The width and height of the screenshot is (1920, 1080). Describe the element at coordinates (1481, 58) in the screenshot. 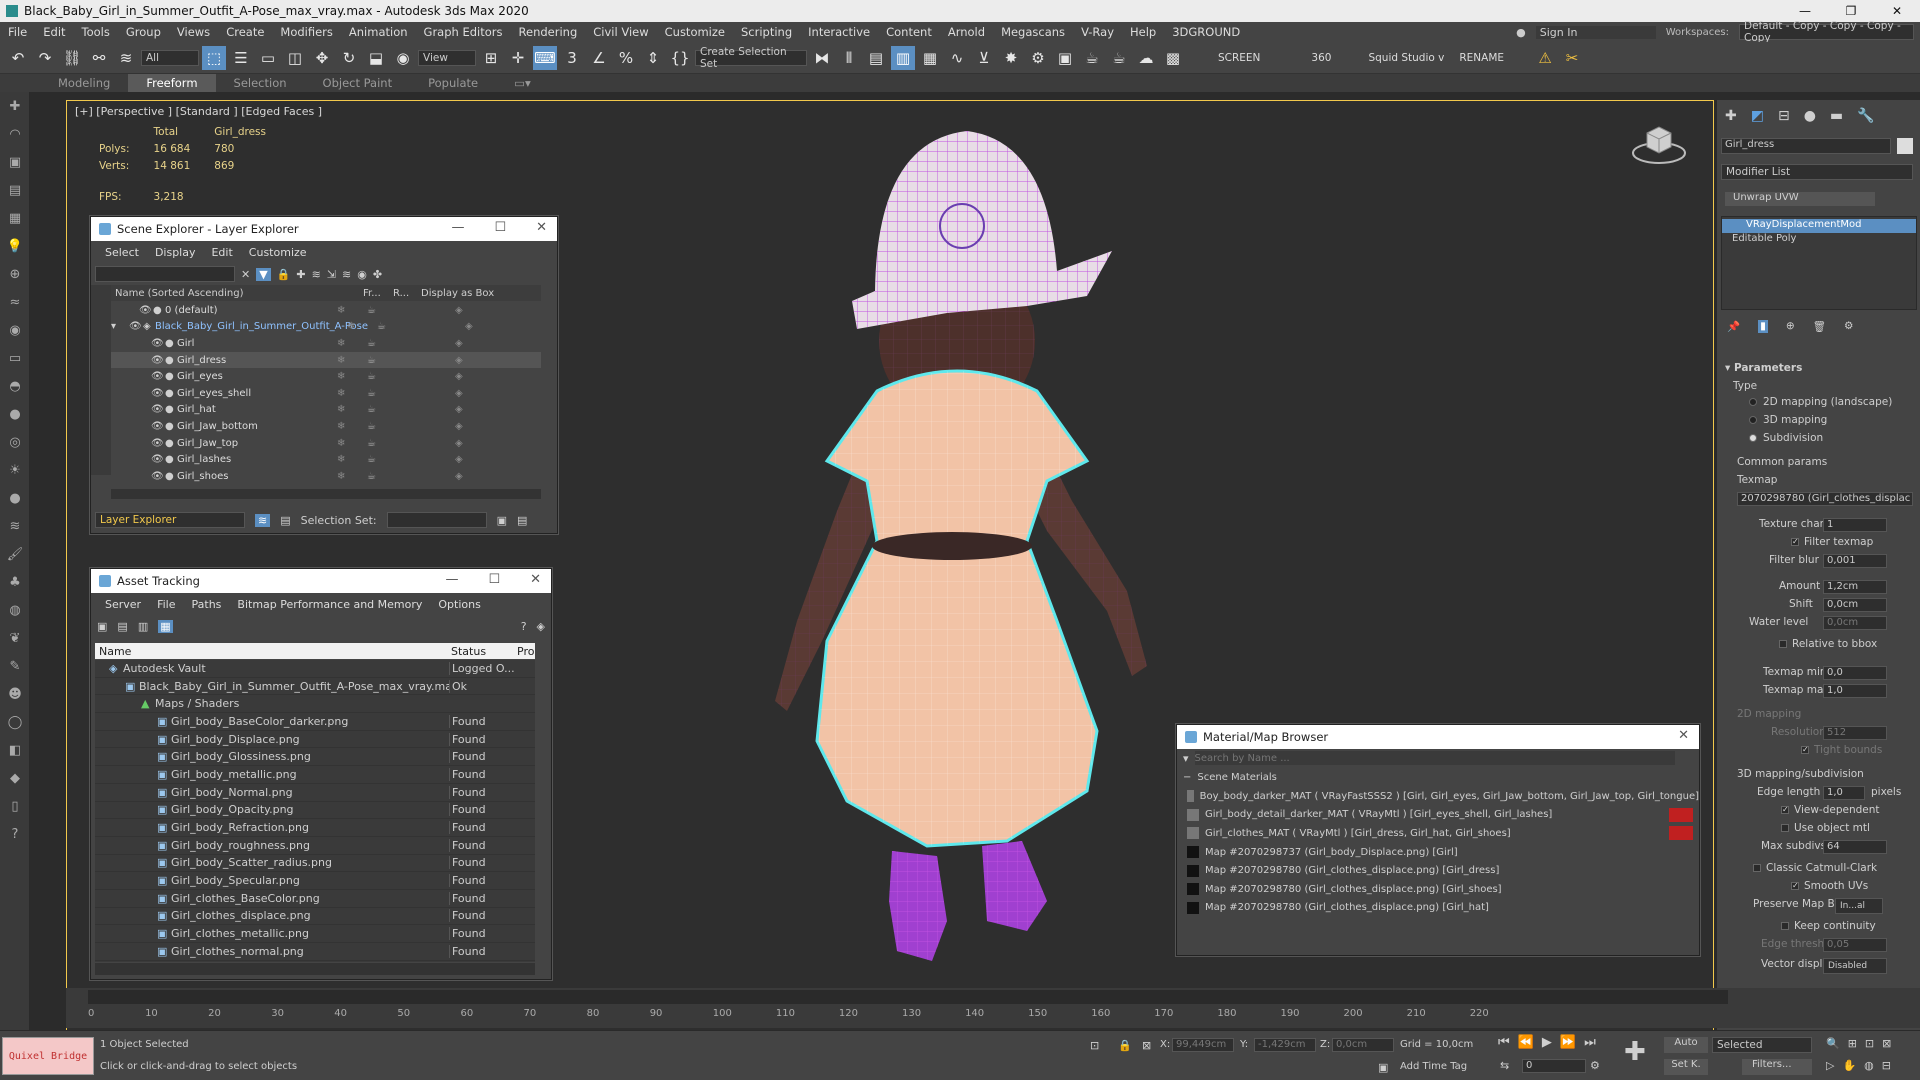

I see `rename-button: RENAME` at that location.